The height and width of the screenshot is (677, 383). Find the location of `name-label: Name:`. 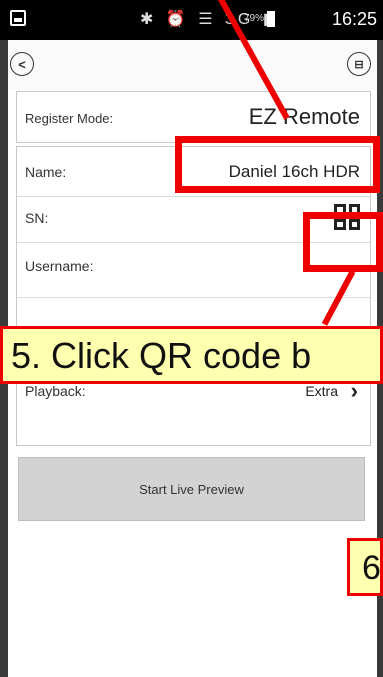

name-label: Name: is located at coordinates (46, 172).